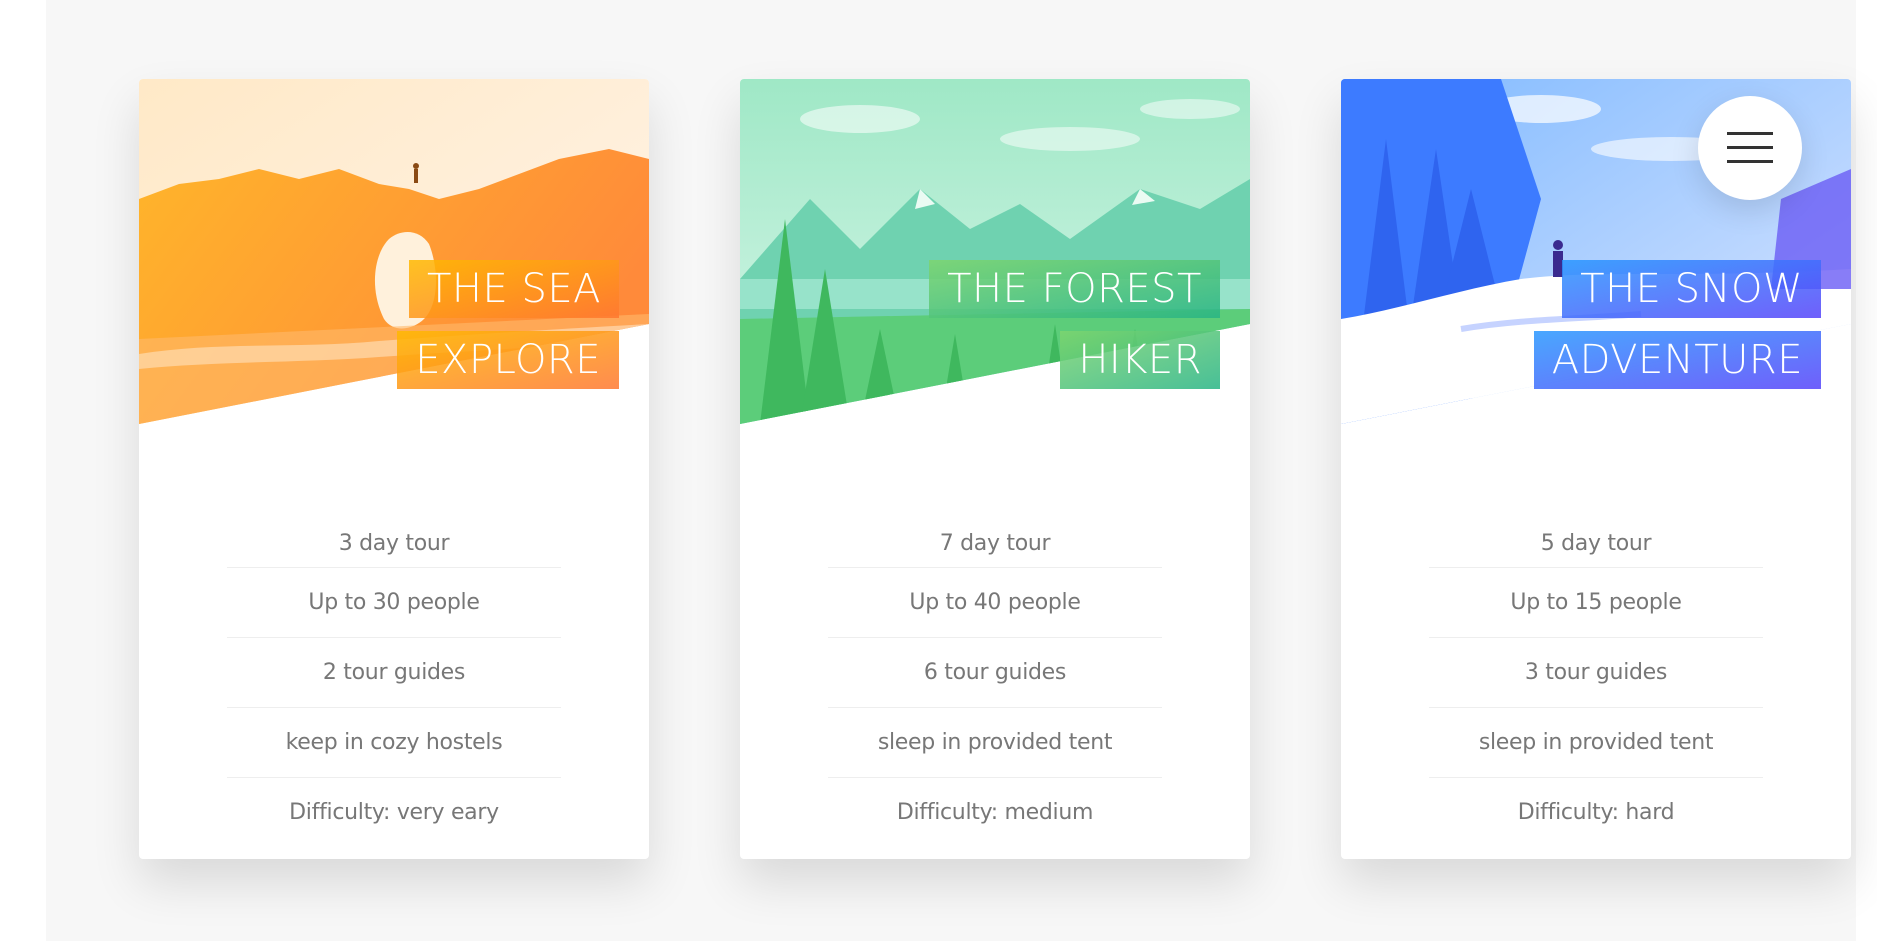 This screenshot has width=1877, height=941. I want to click on detail-difficulty: Difficulty: very eary, so click(394, 812).